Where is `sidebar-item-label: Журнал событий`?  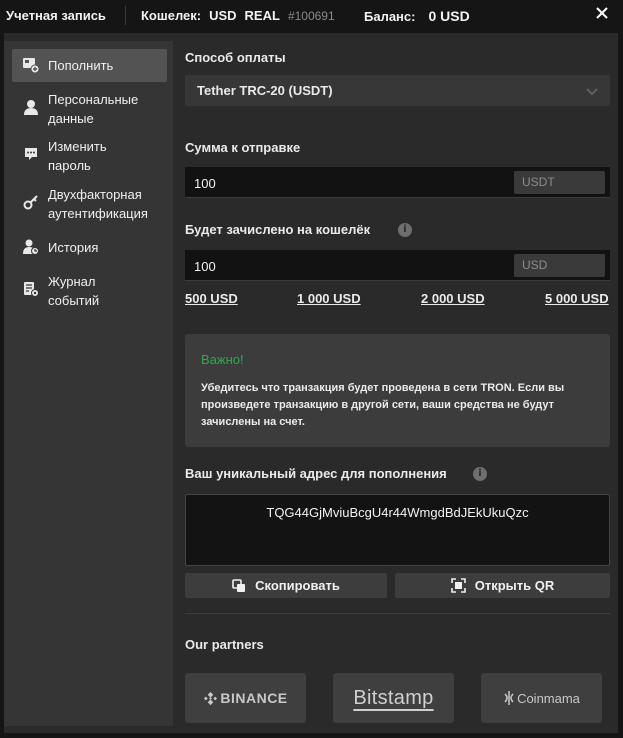
sidebar-item-label: Журнал событий is located at coordinates (74, 291).